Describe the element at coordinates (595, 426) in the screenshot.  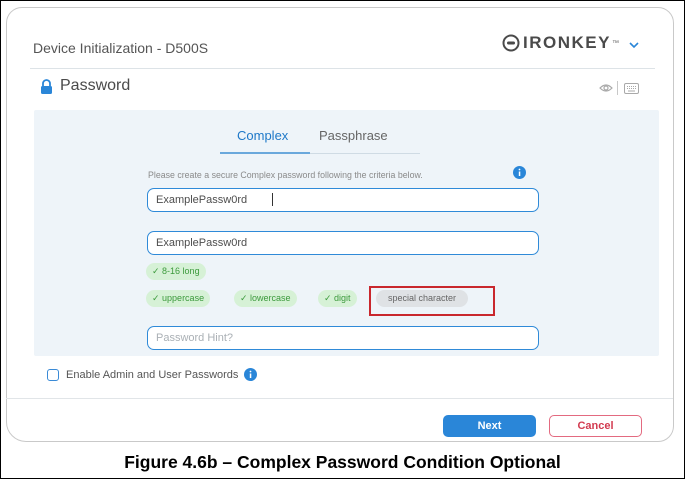
I see `cancel-button: Cancel` at that location.